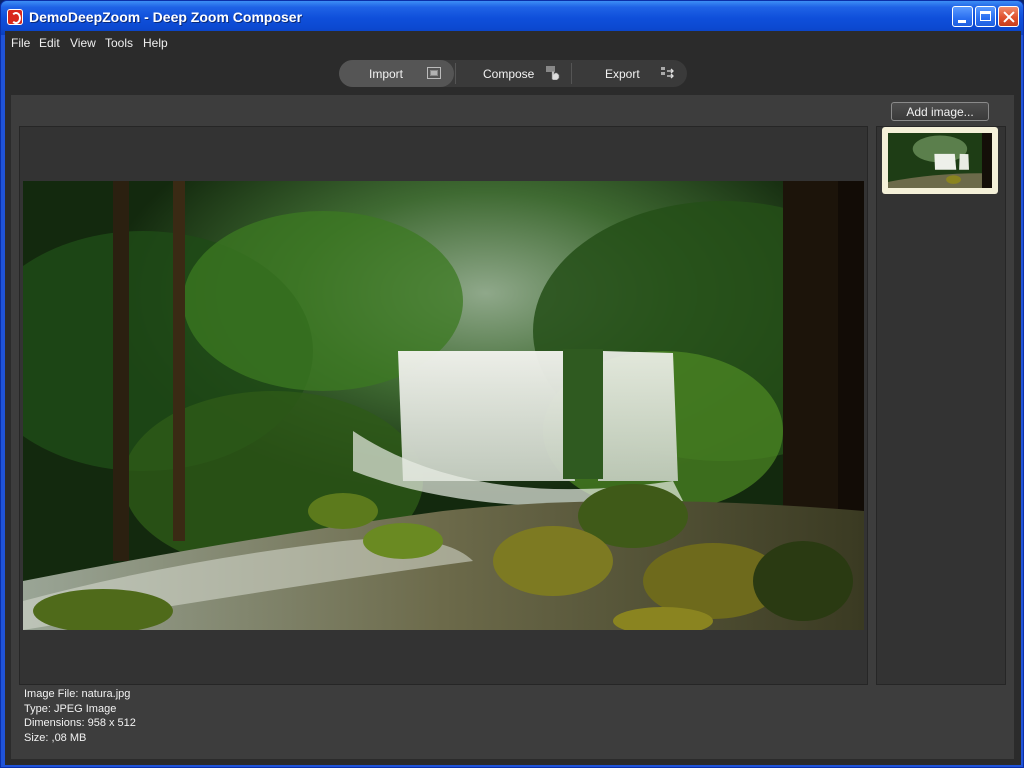  What do you see at coordinates (985, 16) in the screenshot?
I see `maximize-button` at bounding box center [985, 16].